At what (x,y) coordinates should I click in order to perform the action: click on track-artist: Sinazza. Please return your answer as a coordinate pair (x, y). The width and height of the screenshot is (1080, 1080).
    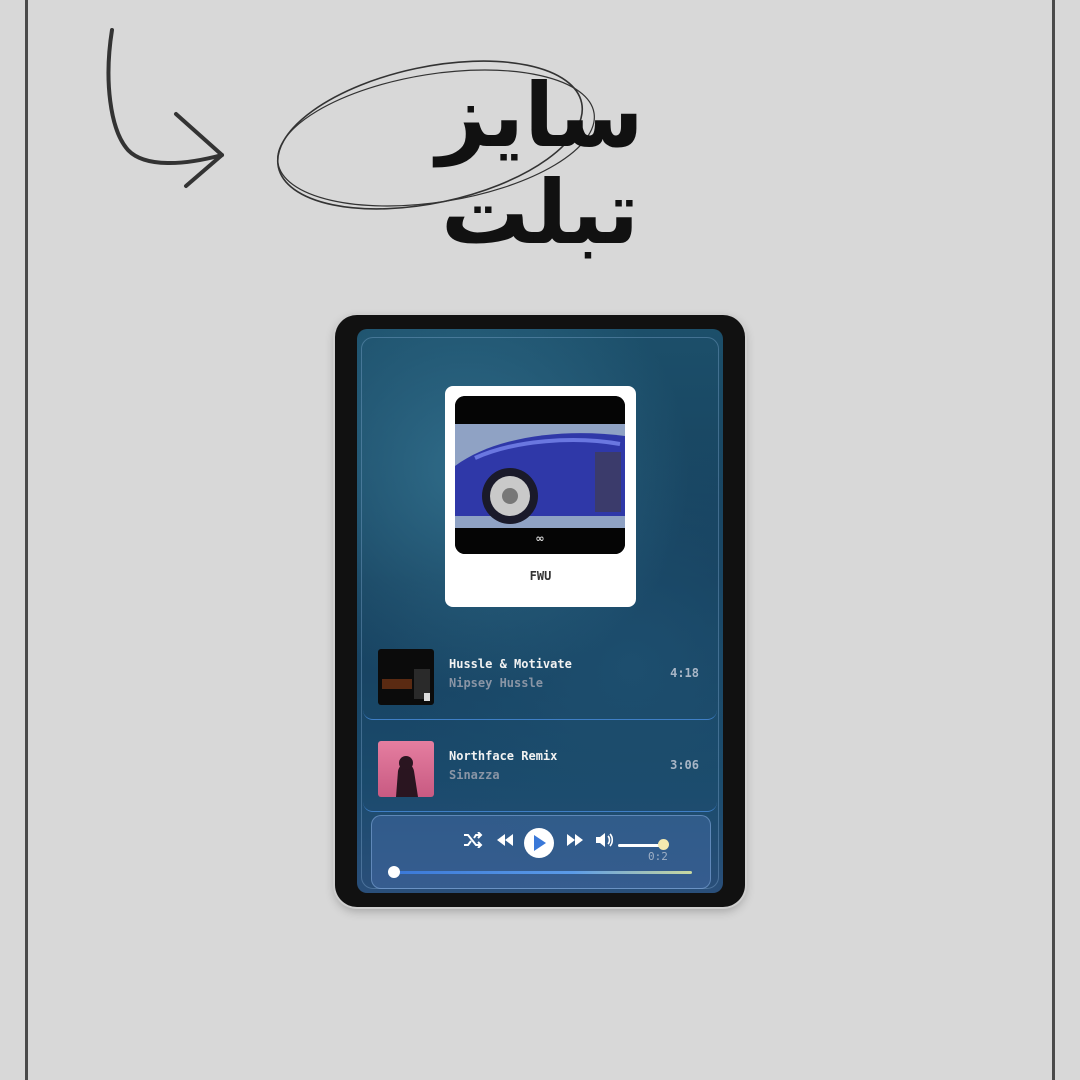
    Looking at the image, I should click on (474, 775).